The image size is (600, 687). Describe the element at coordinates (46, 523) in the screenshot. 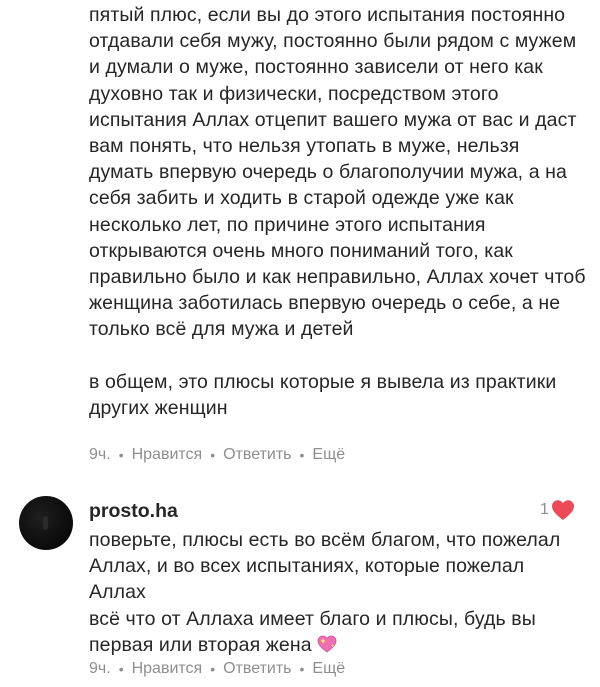

I see `avatar` at that location.